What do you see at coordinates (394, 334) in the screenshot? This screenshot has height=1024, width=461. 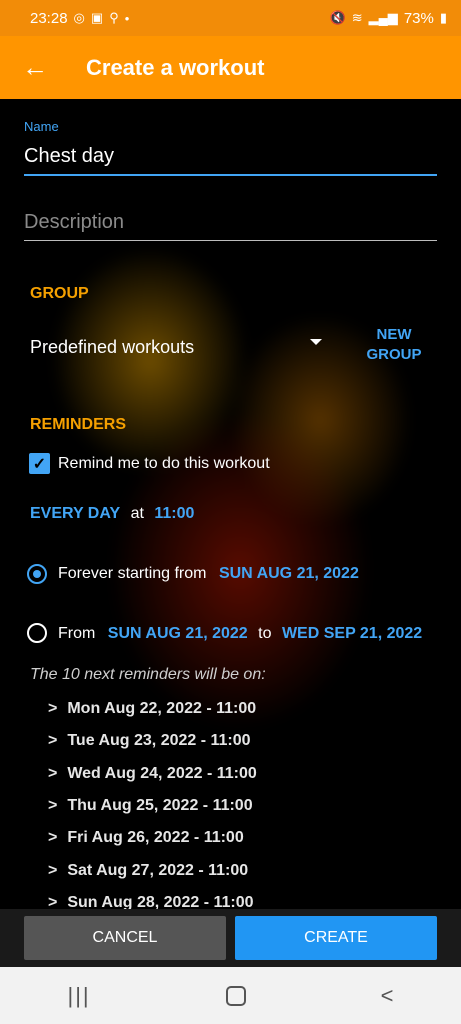 I see `new-group-label-line1: NEW` at bounding box center [394, 334].